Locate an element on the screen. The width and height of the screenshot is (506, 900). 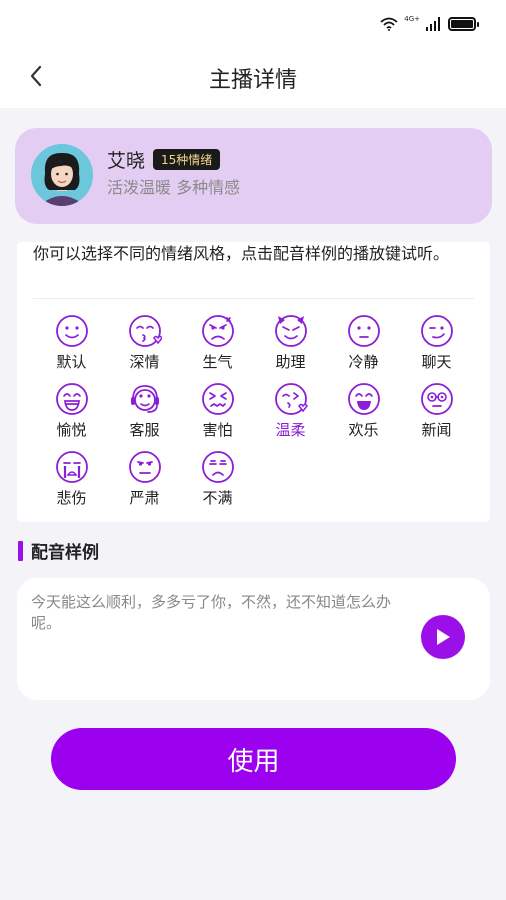
face-wink-heart-icon is located at coordinates (291, 399).